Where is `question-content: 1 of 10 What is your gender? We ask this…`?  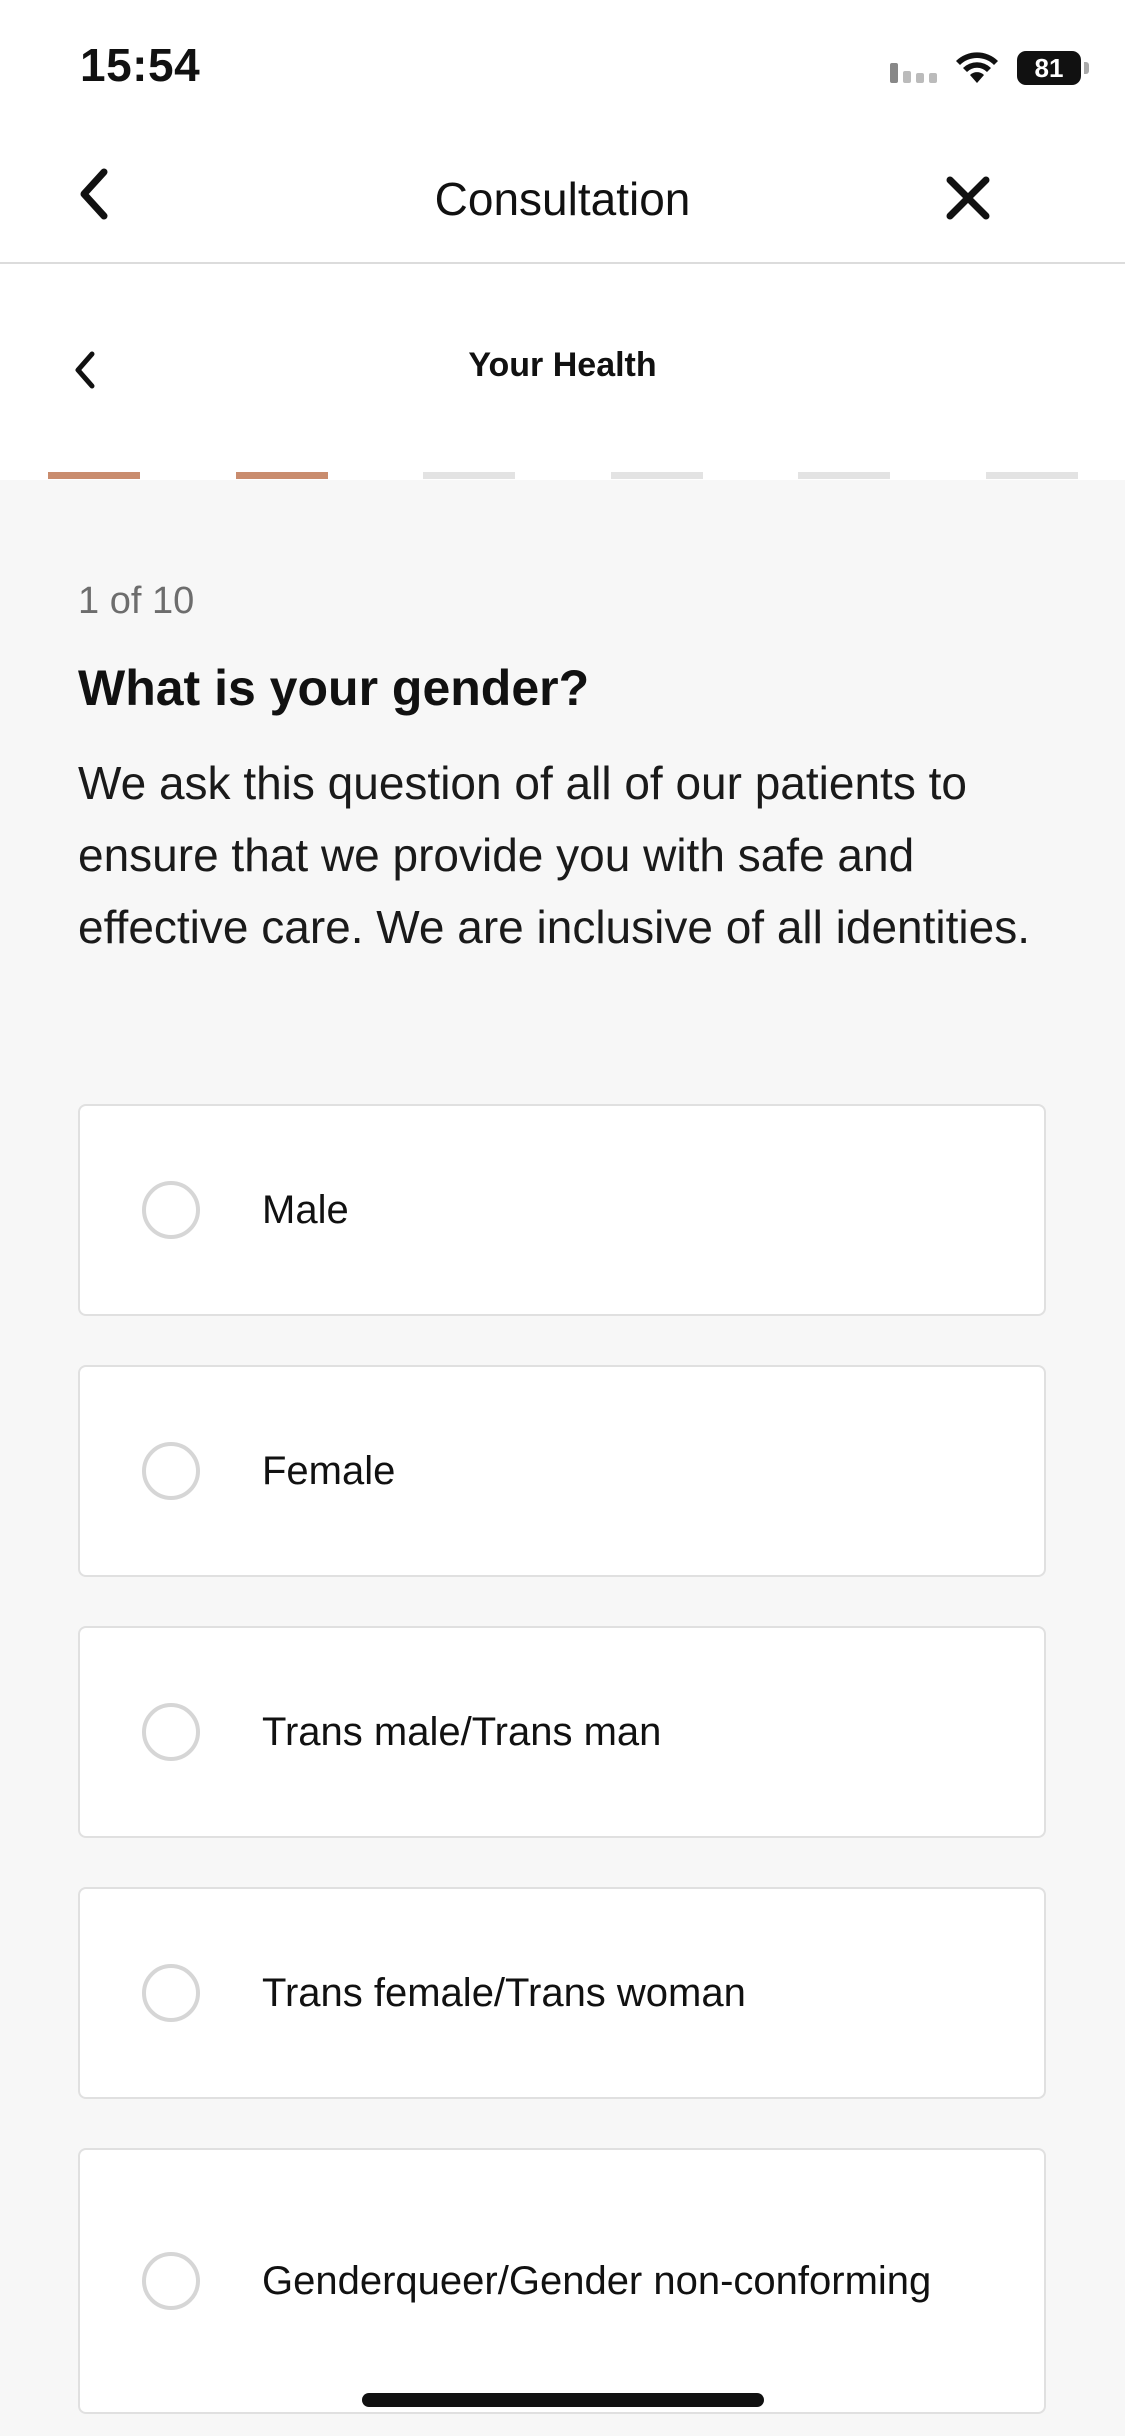 question-content: 1 of 10 What is your gender? We ask this… is located at coordinates (563, 771).